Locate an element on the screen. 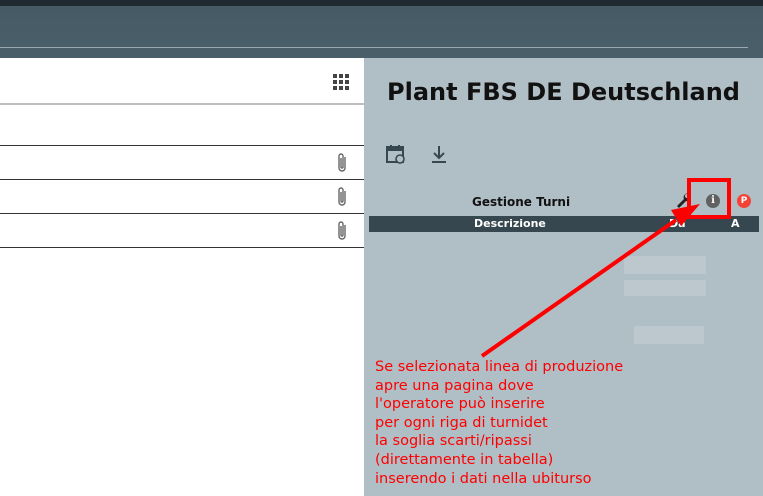 The width and height of the screenshot is (763, 496). topbar-divider is located at coordinates (374, 47).